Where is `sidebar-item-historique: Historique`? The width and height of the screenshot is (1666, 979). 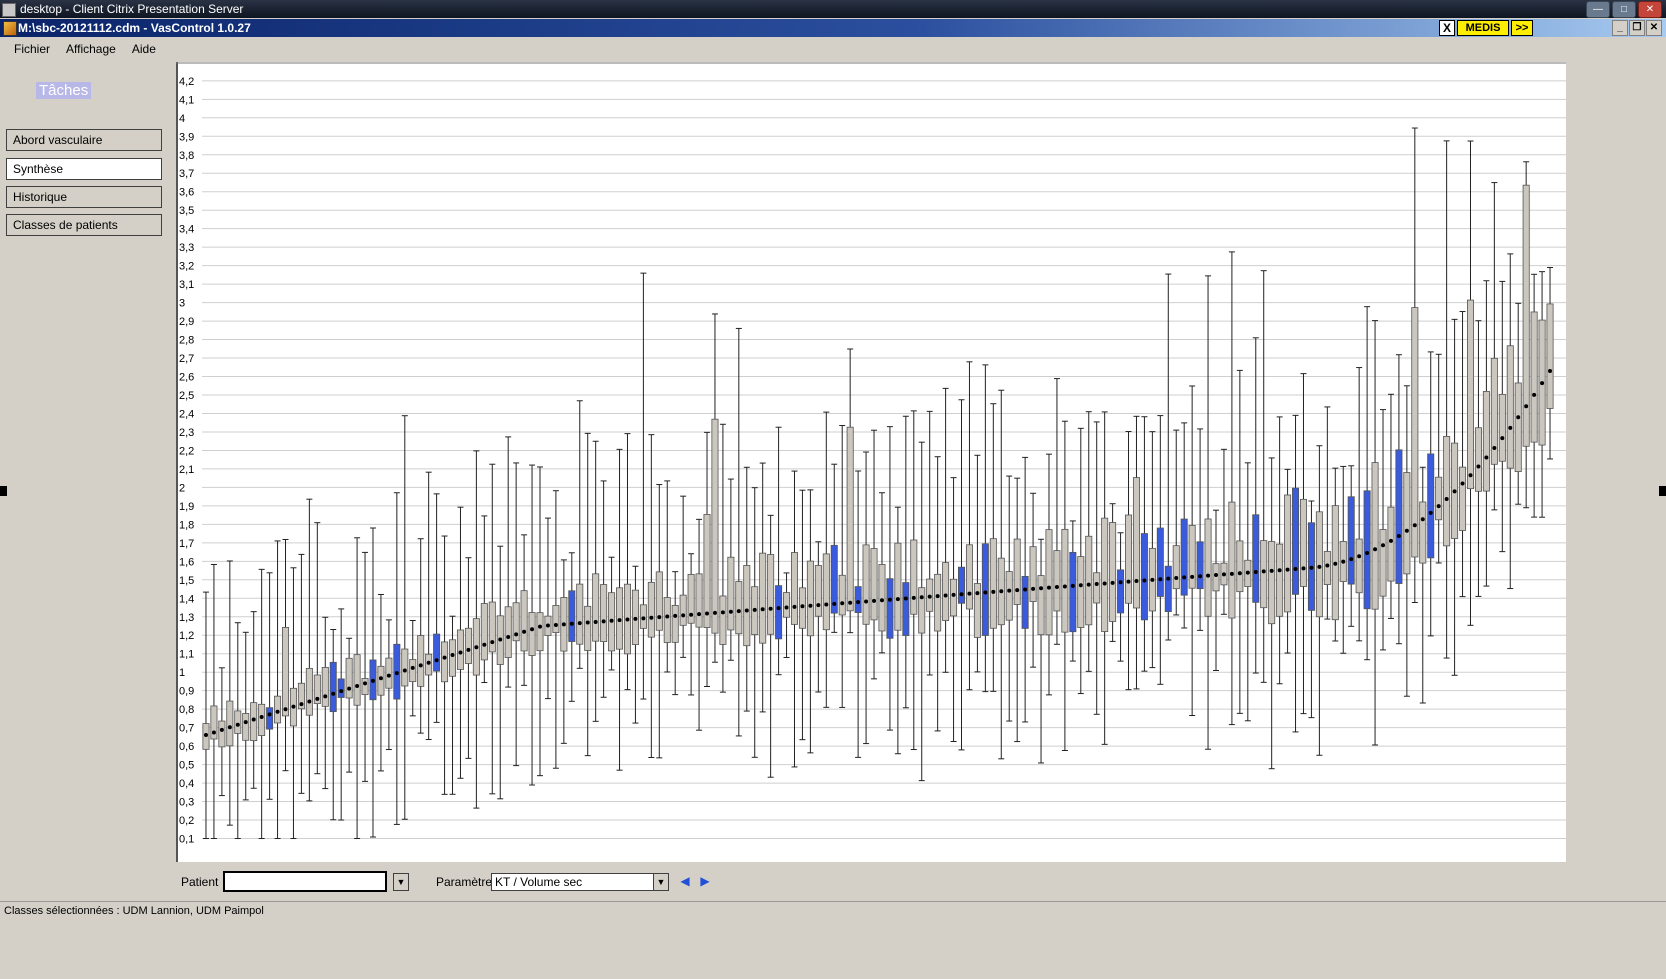 sidebar-item-historique: Historique is located at coordinates (84, 197).